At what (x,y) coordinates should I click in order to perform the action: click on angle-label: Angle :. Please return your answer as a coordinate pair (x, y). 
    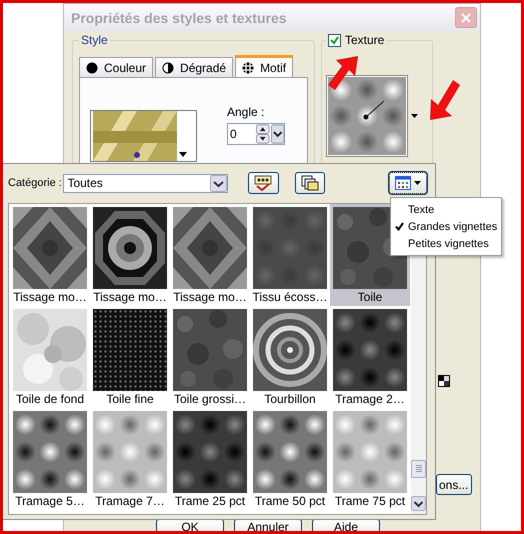
    Looking at the image, I should click on (246, 112).